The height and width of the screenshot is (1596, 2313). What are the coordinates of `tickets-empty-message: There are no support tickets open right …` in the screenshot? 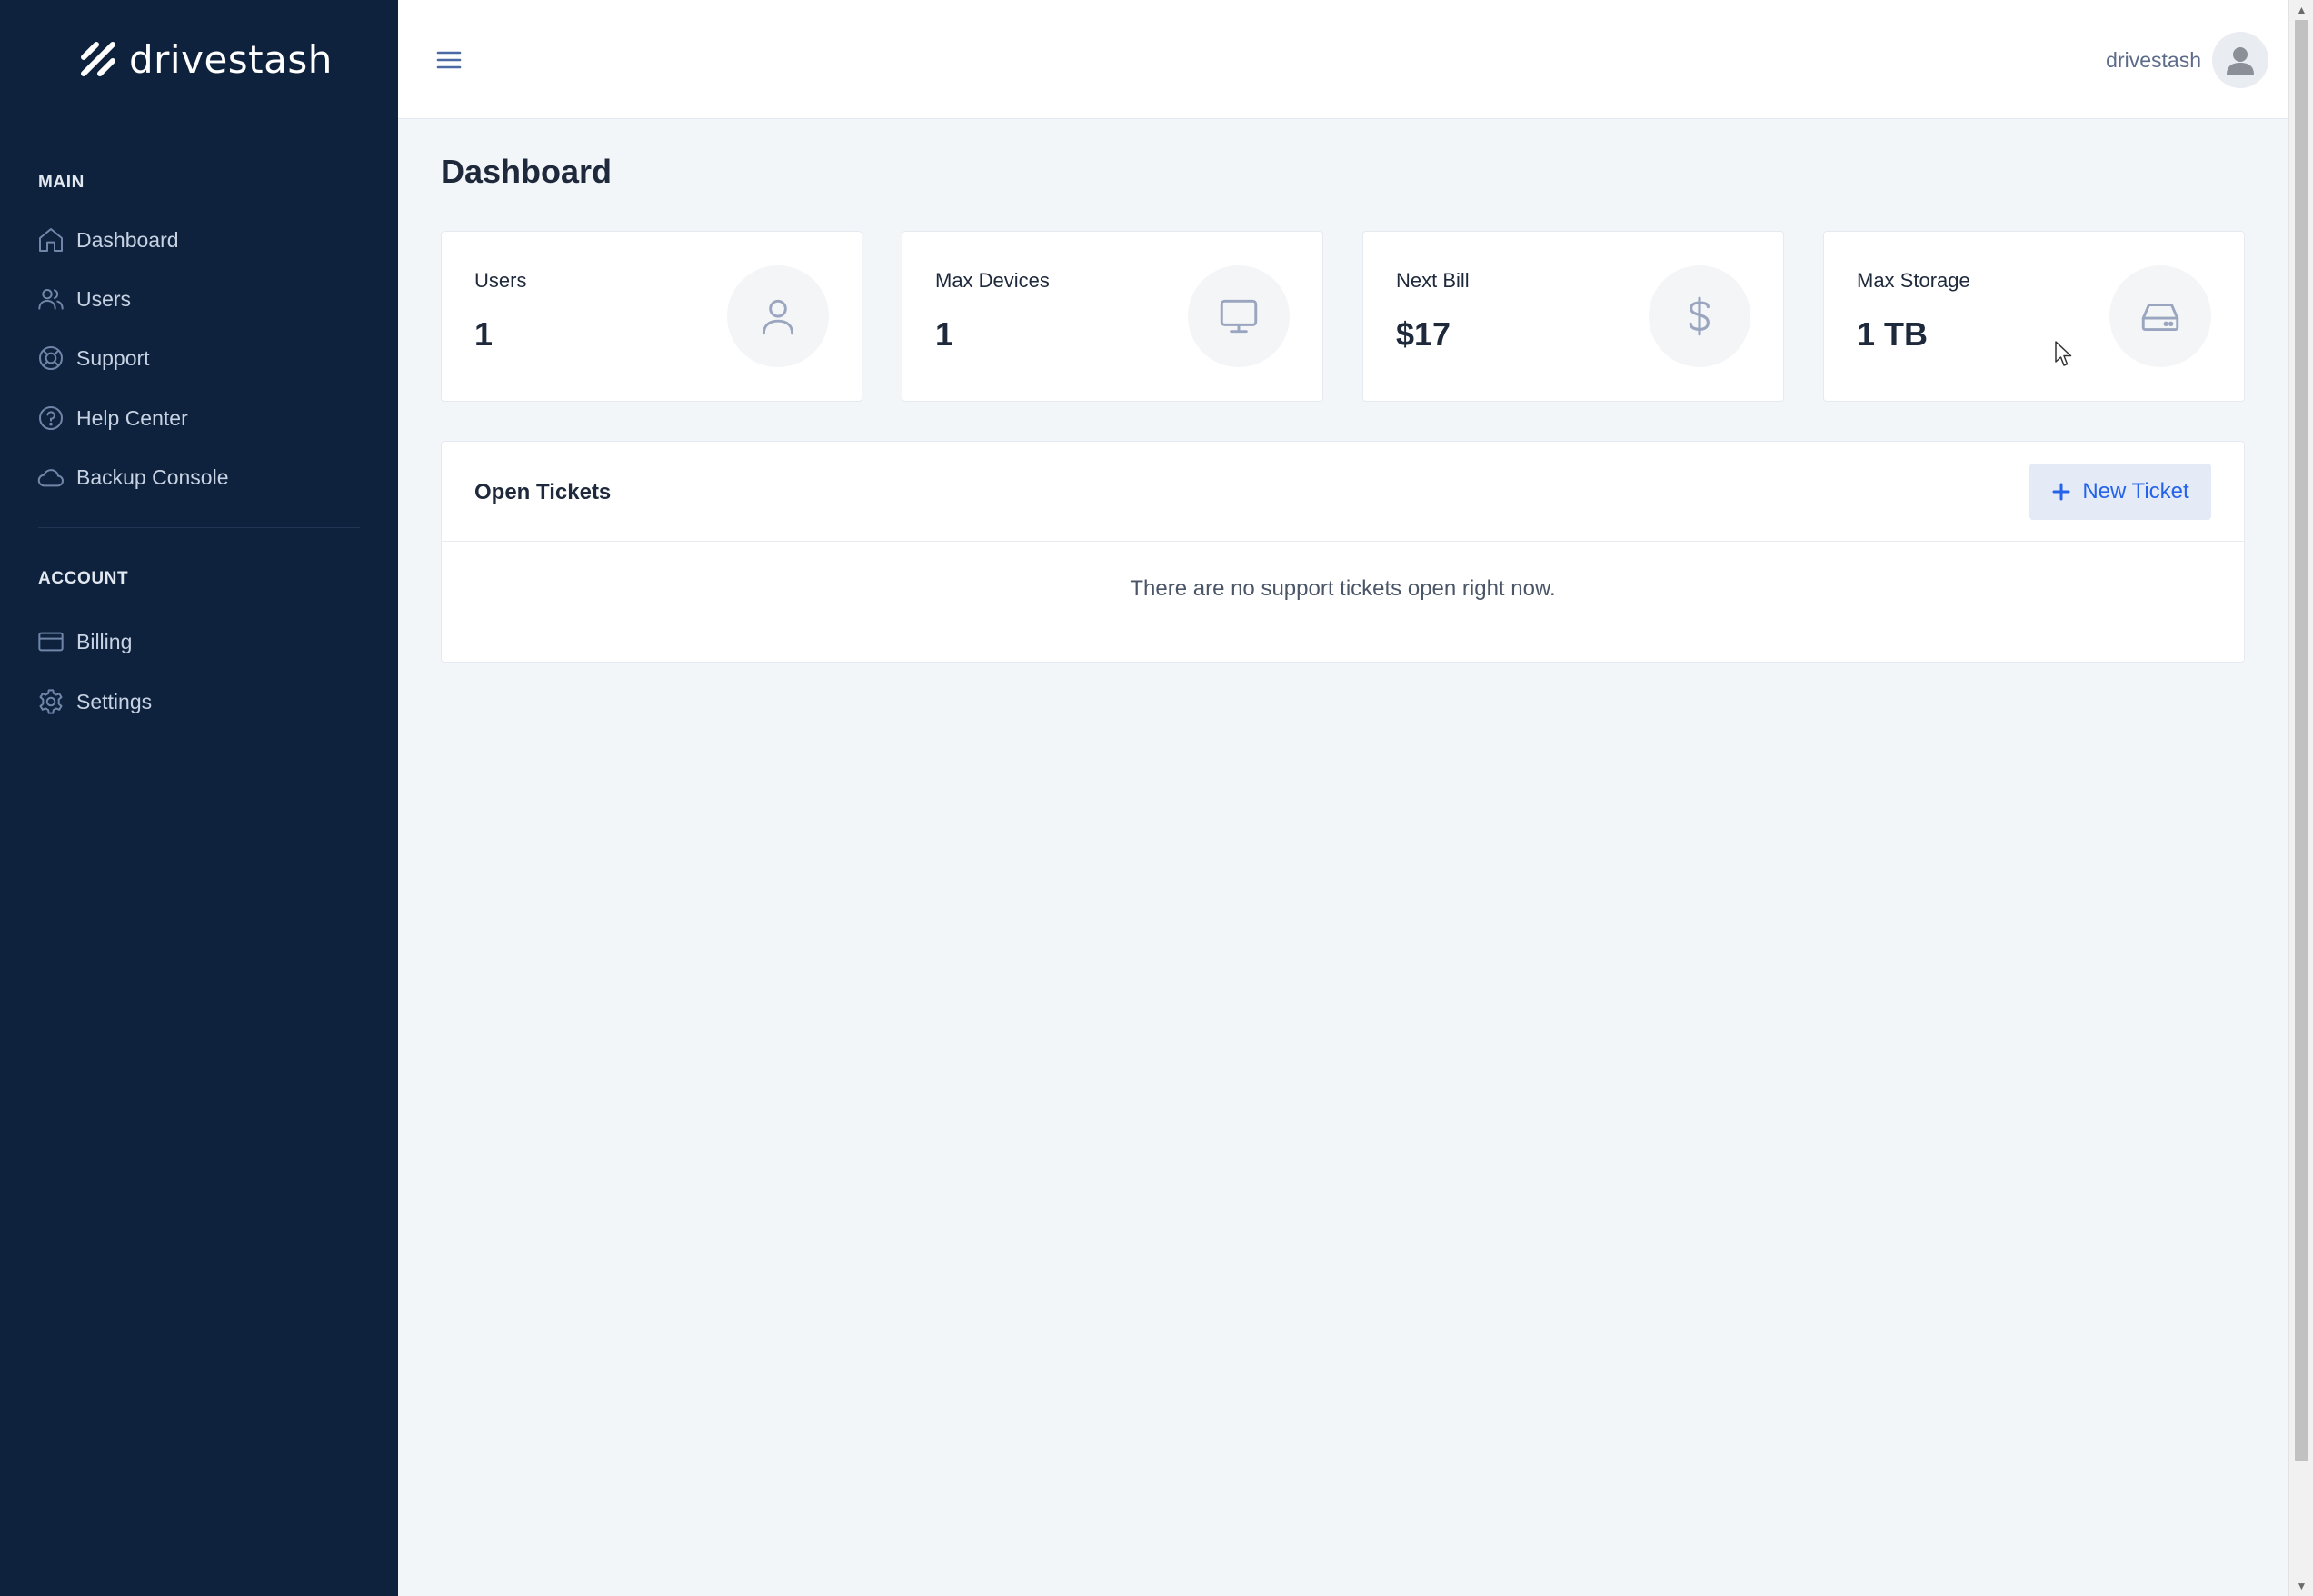 It's located at (1343, 588).